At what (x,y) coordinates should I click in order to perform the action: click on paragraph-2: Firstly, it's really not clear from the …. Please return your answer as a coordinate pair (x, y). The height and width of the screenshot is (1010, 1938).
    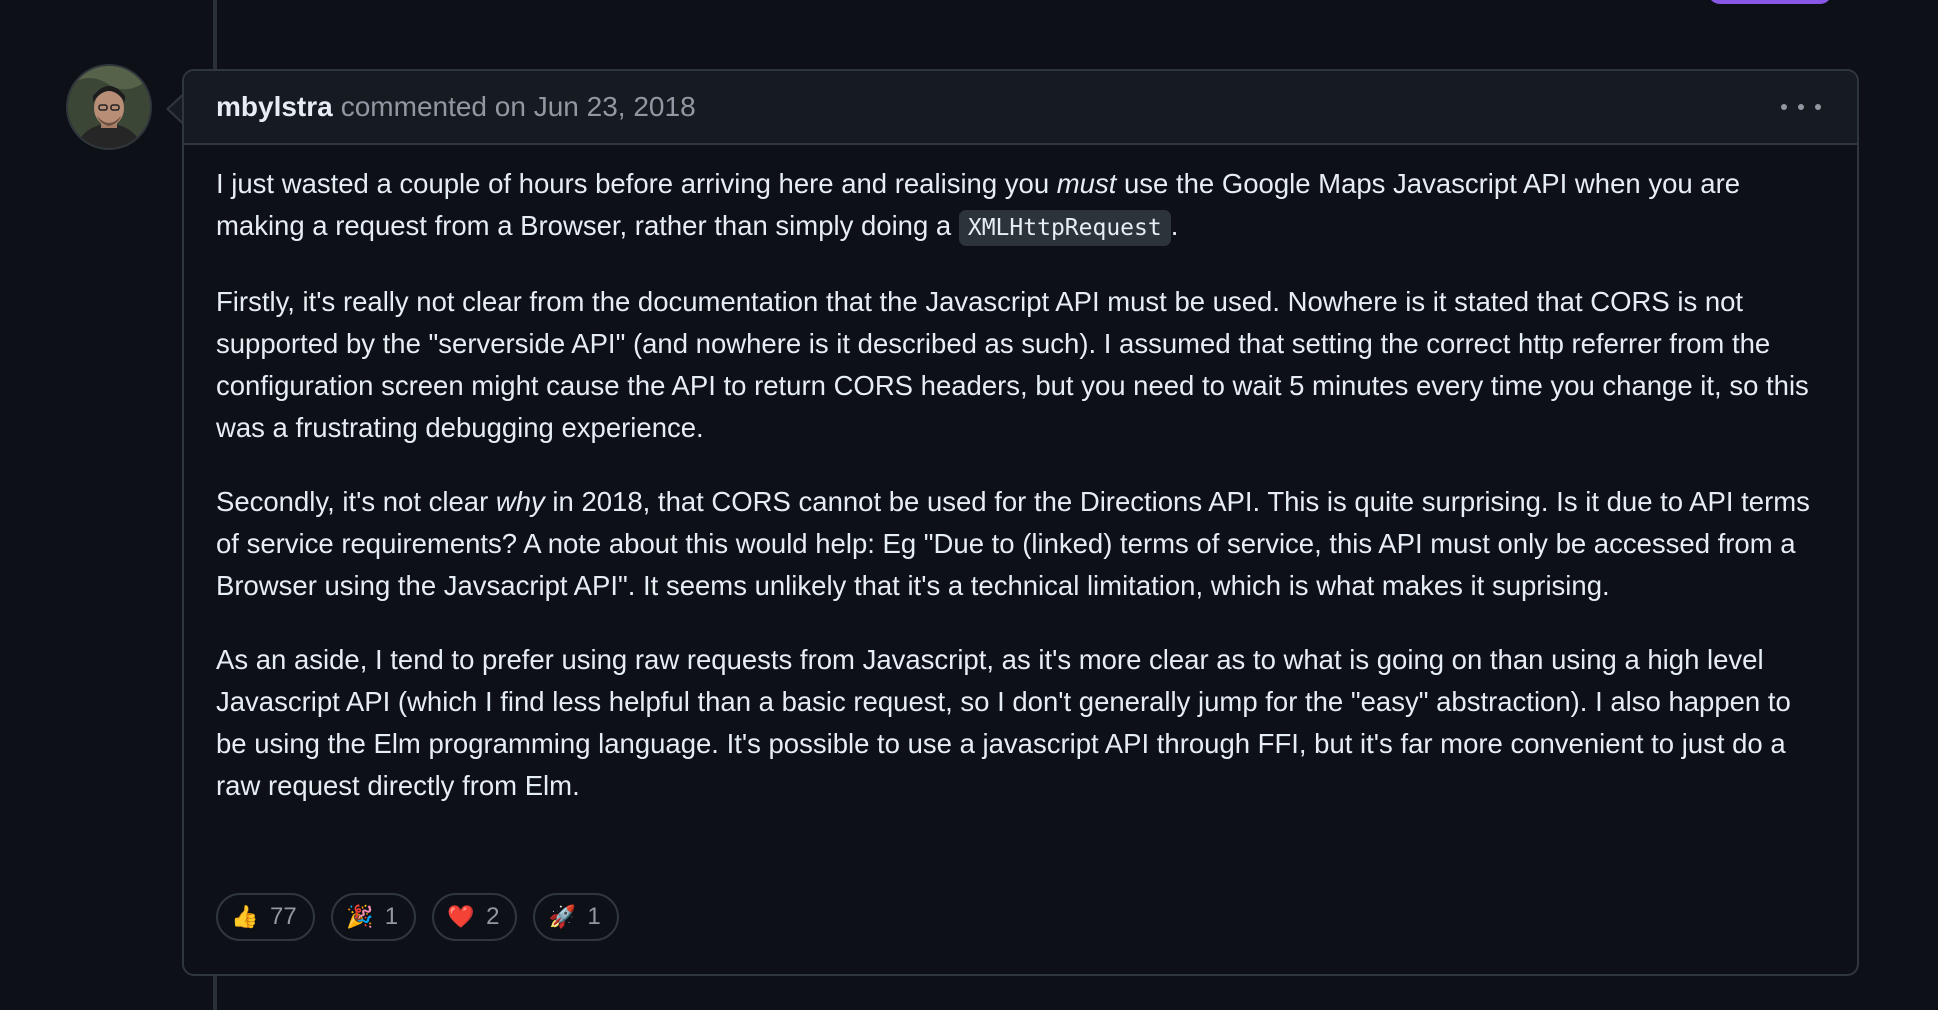
    Looking at the image, I should click on (1012, 364).